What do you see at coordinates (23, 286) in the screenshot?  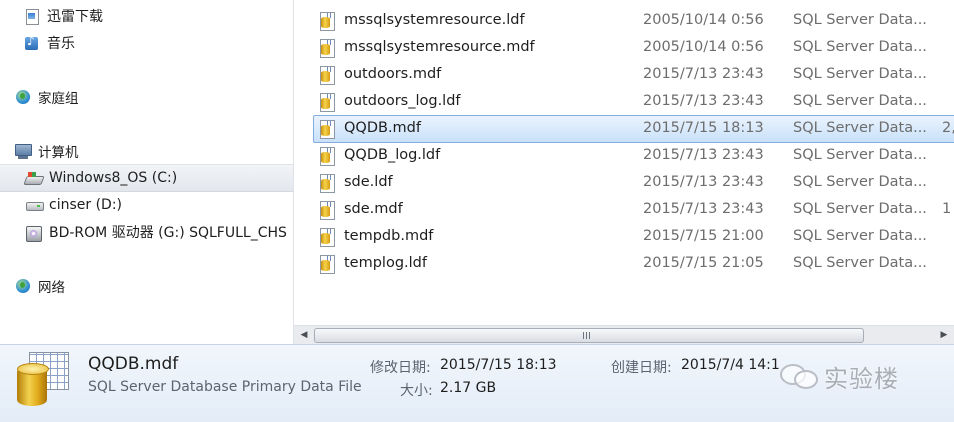 I see `network-icon` at bounding box center [23, 286].